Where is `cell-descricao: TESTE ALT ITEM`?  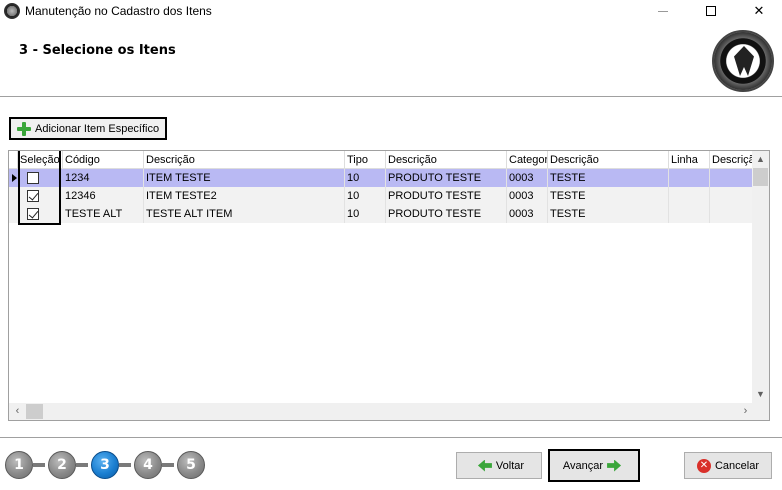
cell-descricao: TESTE ALT ITEM is located at coordinates (244, 214).